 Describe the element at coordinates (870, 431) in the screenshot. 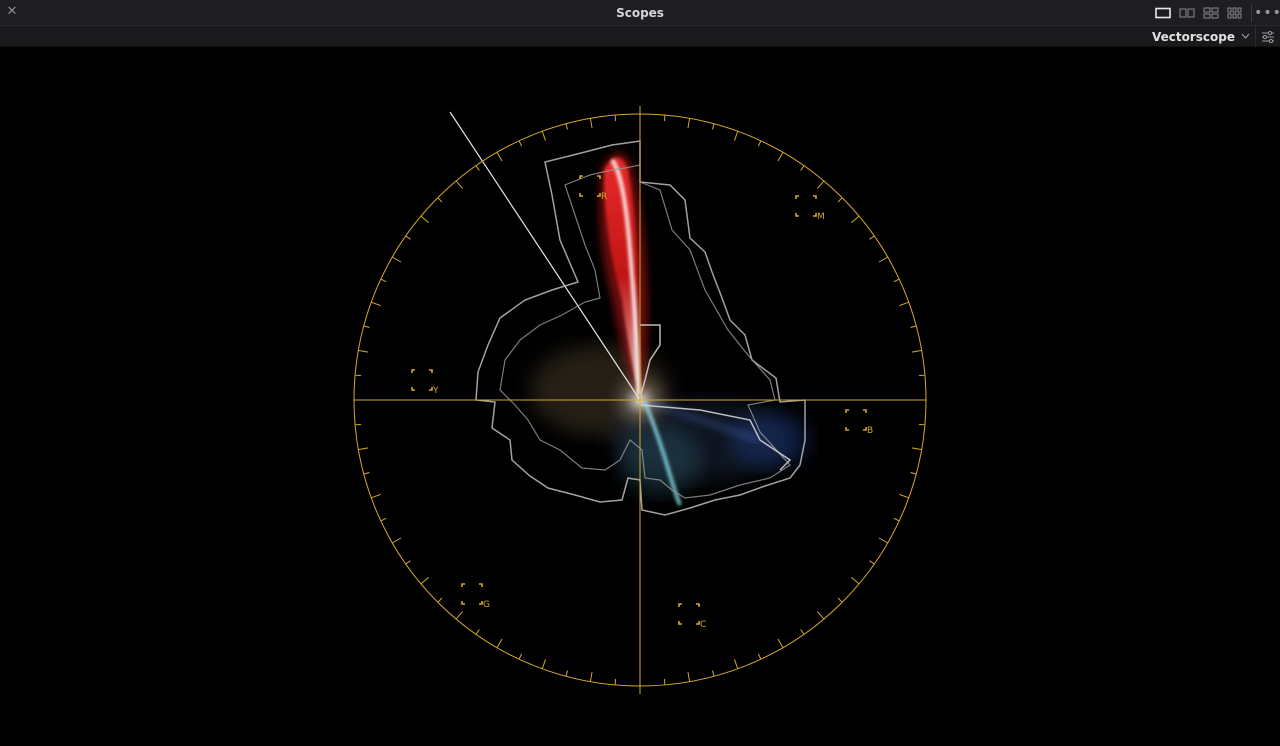

I see `target-label: B` at that location.